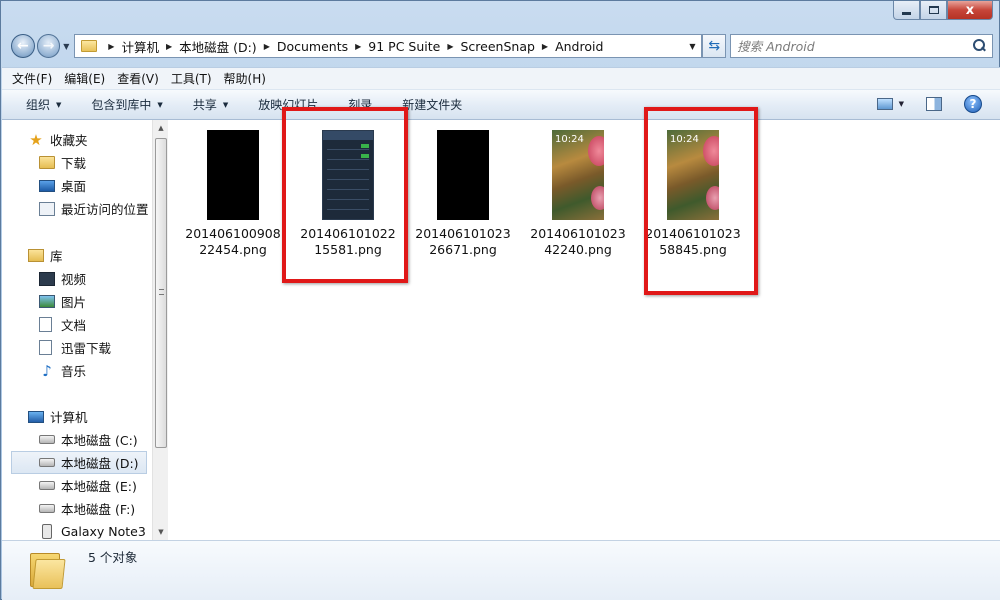 Image resolution: width=1000 pixels, height=600 pixels. What do you see at coordinates (36, 416) in the screenshot?
I see `computer-icon` at bounding box center [36, 416].